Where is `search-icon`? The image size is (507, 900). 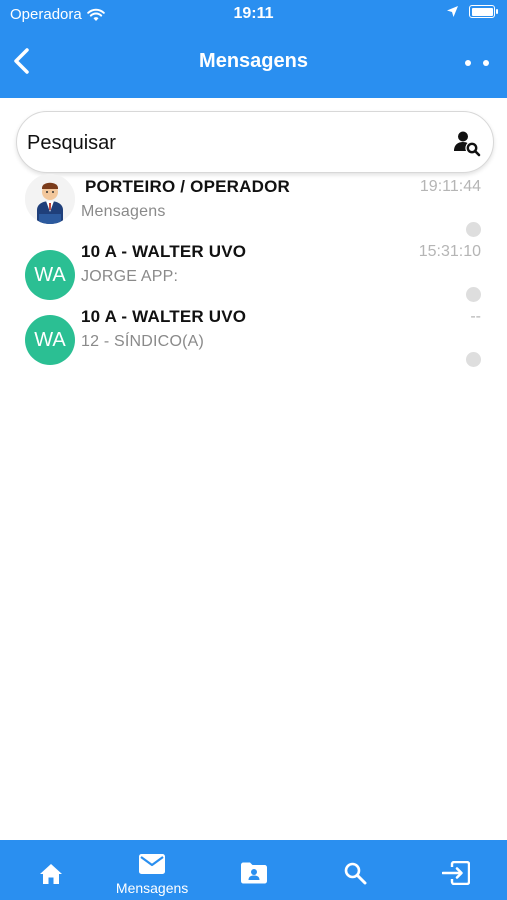 search-icon is located at coordinates (355, 873).